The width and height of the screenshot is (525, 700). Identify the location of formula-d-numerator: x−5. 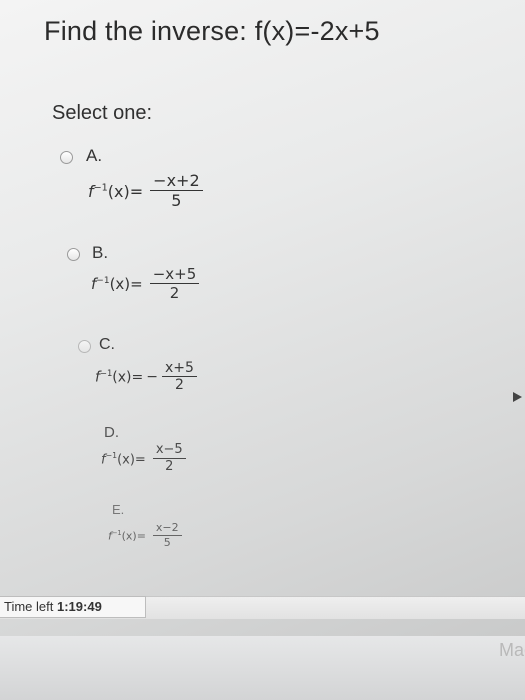
(169, 450).